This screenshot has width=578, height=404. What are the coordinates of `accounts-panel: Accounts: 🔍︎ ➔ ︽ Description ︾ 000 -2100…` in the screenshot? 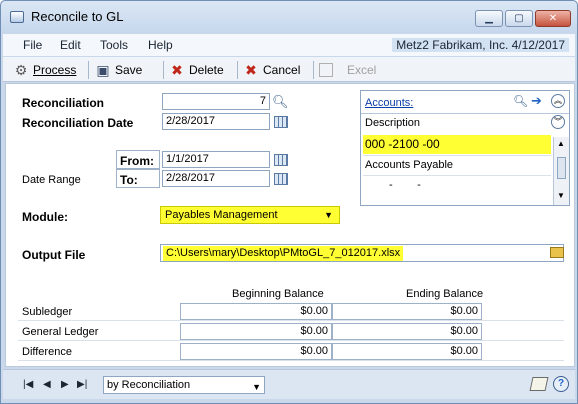 It's located at (465, 148).